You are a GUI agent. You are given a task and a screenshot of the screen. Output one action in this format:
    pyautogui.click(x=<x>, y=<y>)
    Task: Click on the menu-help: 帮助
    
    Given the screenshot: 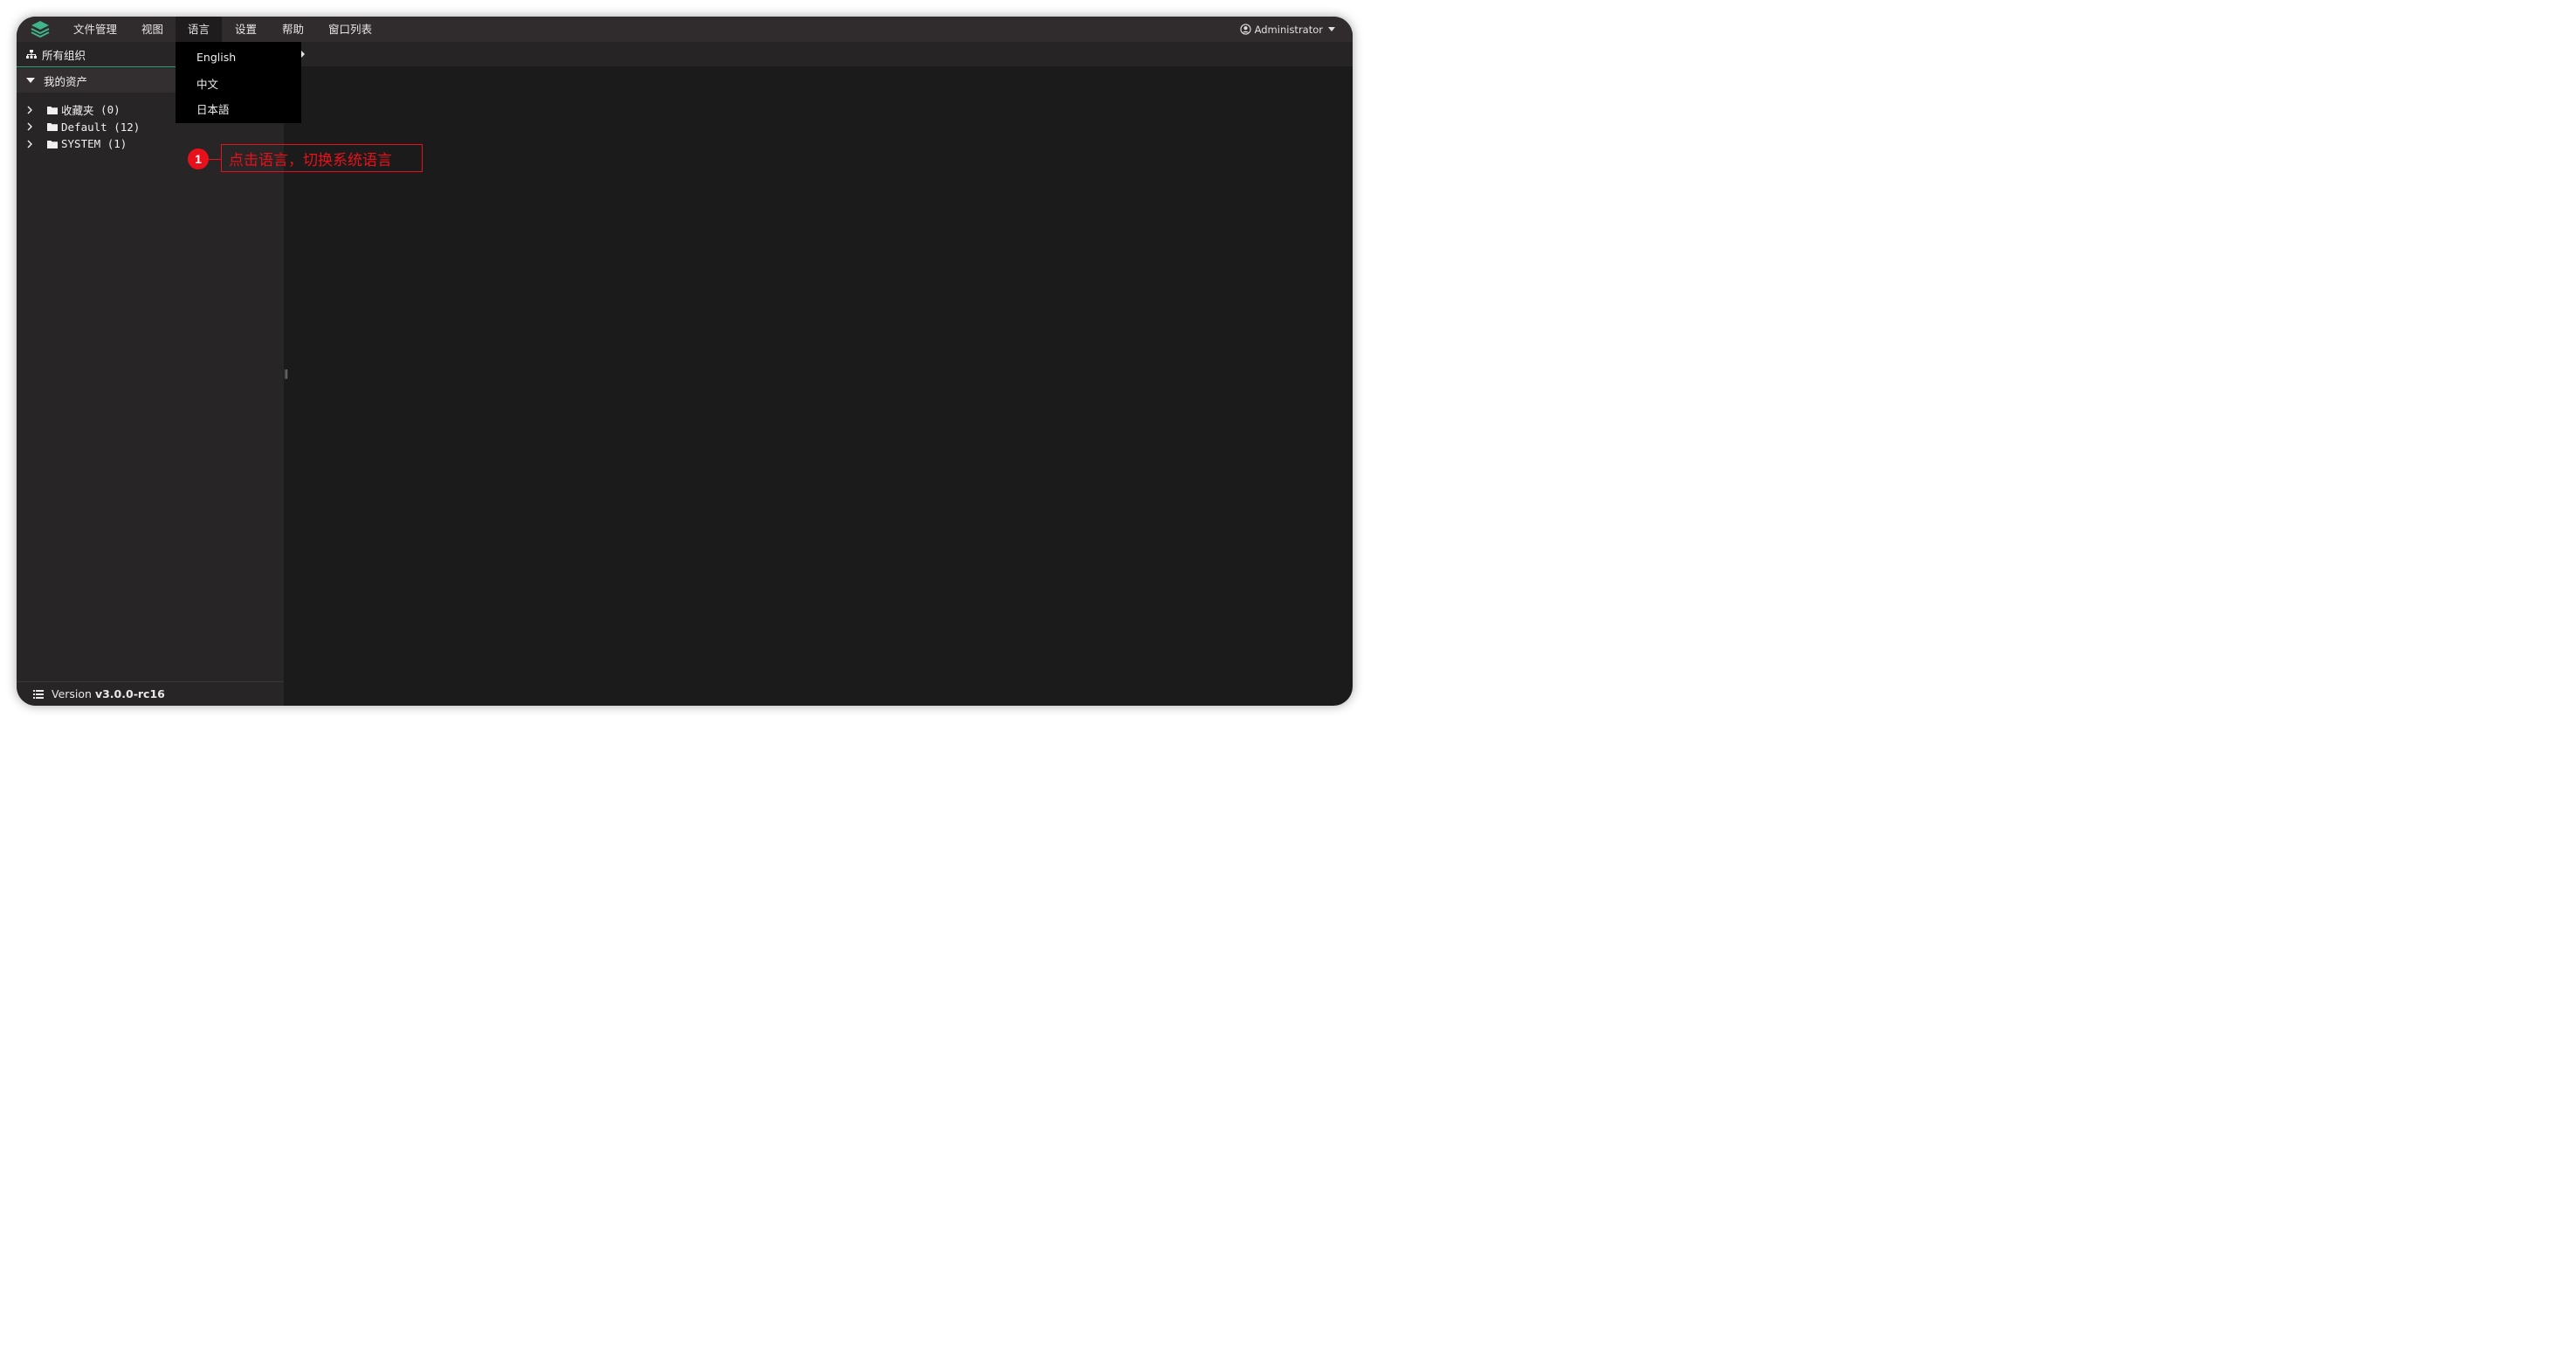 What is the action you would take?
    pyautogui.click(x=293, y=29)
    